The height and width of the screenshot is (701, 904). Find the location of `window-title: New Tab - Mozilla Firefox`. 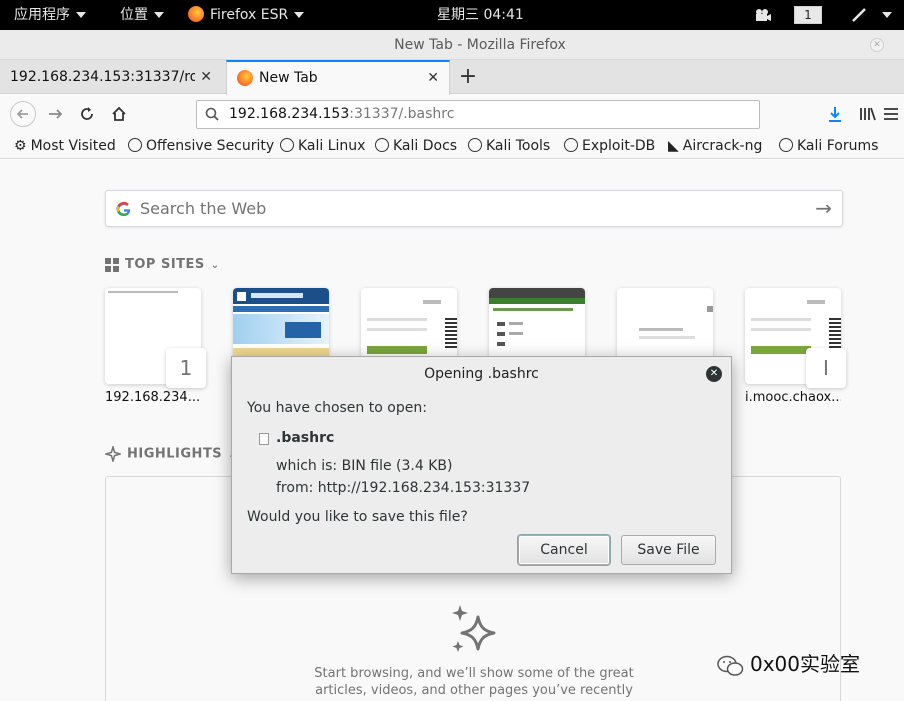

window-title: New Tab - Mozilla Firefox is located at coordinates (480, 45).